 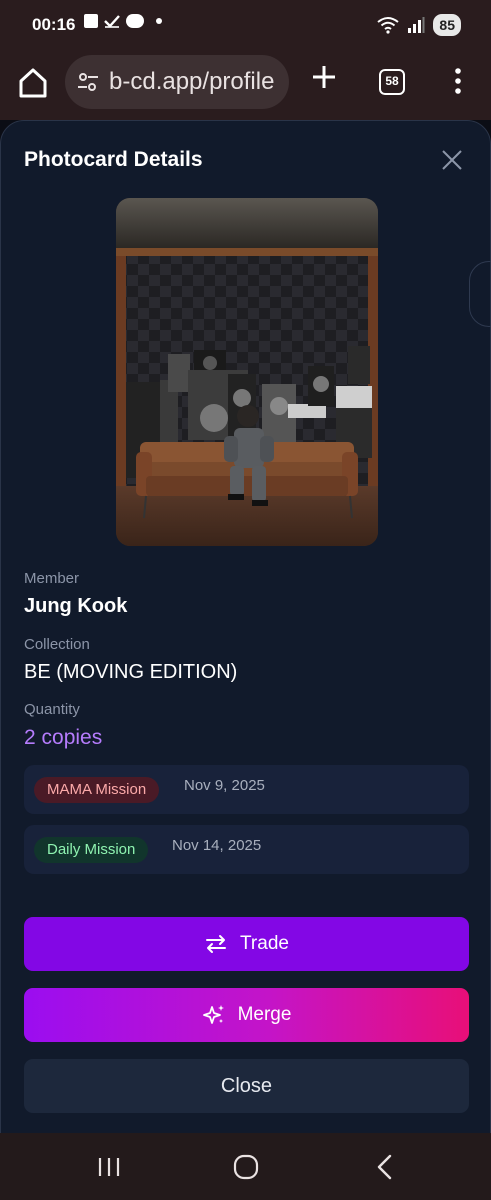 What do you see at coordinates (54, 24) in the screenshot?
I see `status-time: 00:16` at bounding box center [54, 24].